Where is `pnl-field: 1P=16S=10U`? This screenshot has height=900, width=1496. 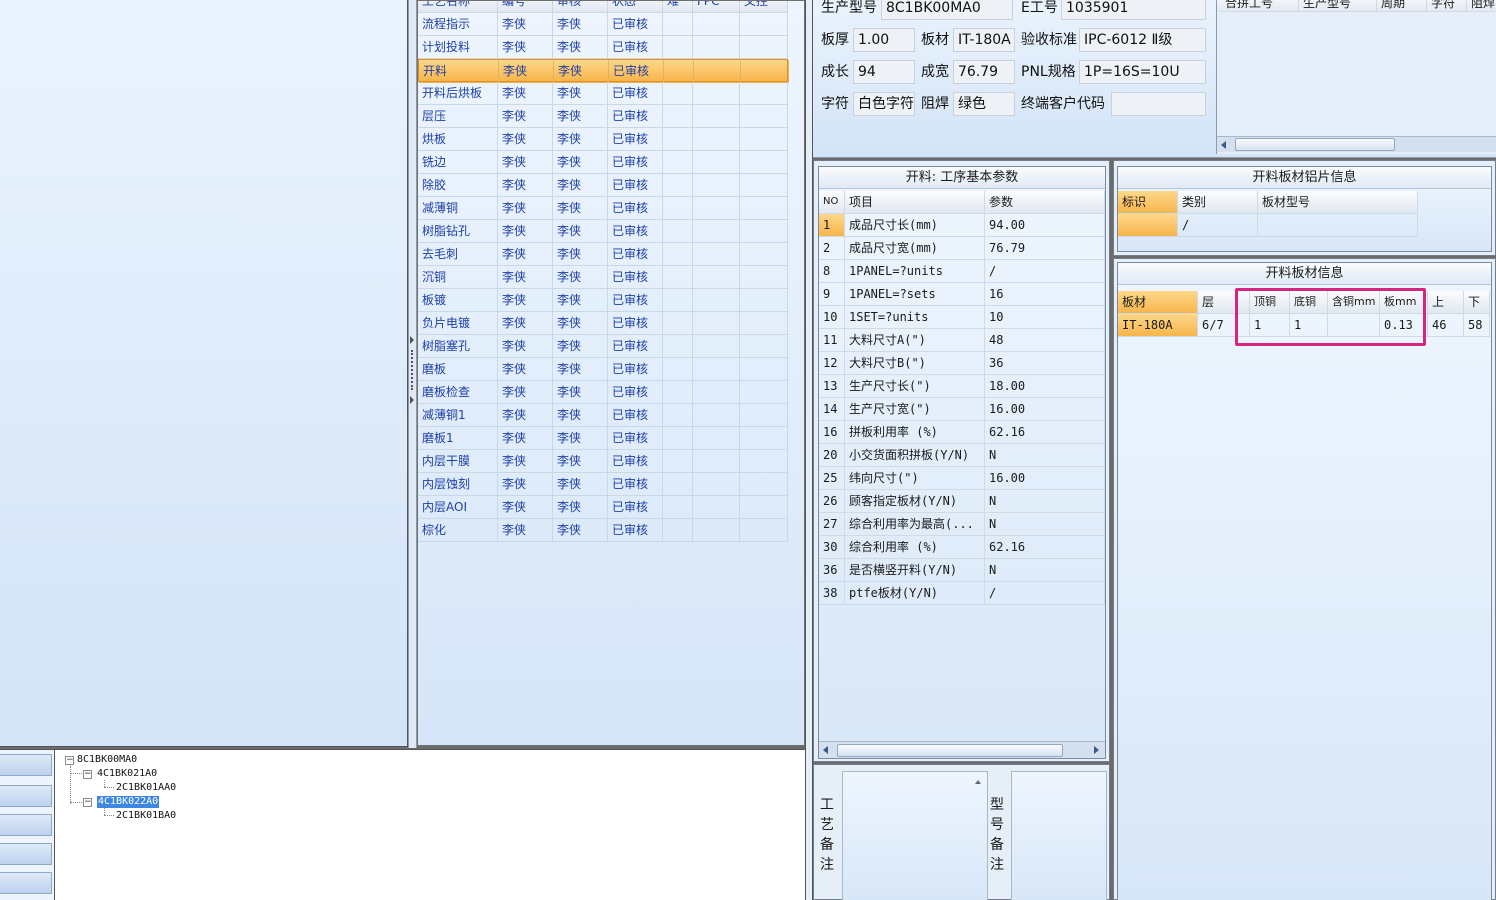
pnl-field: 1P=16S=10U is located at coordinates (1142, 72).